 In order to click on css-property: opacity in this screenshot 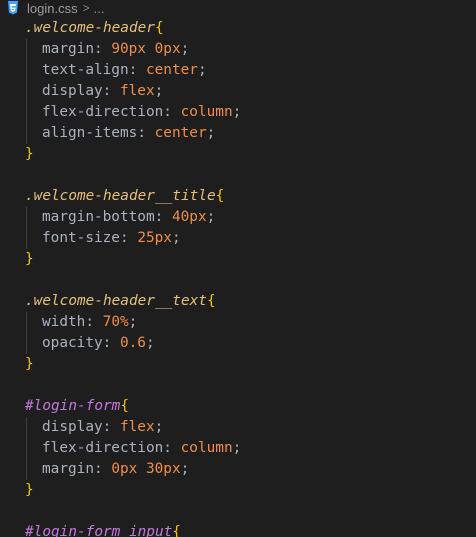, I will do `click(72, 343)`.